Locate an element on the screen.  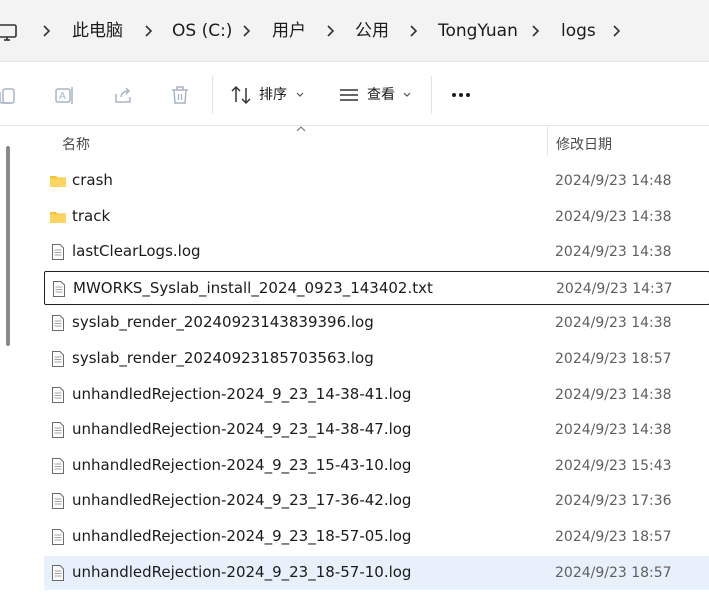
address-bar: 此电脑 OS (C:) 用户 公用 TongYuan logs is located at coordinates (354, 31).